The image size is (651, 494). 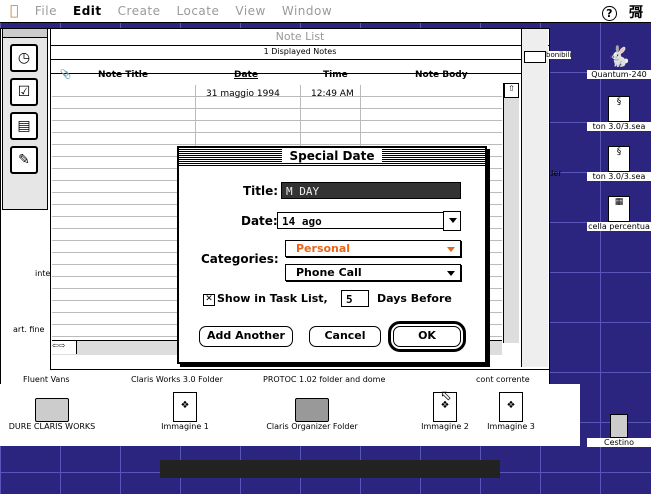 What do you see at coordinates (445, 426) in the screenshot?
I see `icon-label: Immagine 2` at bounding box center [445, 426].